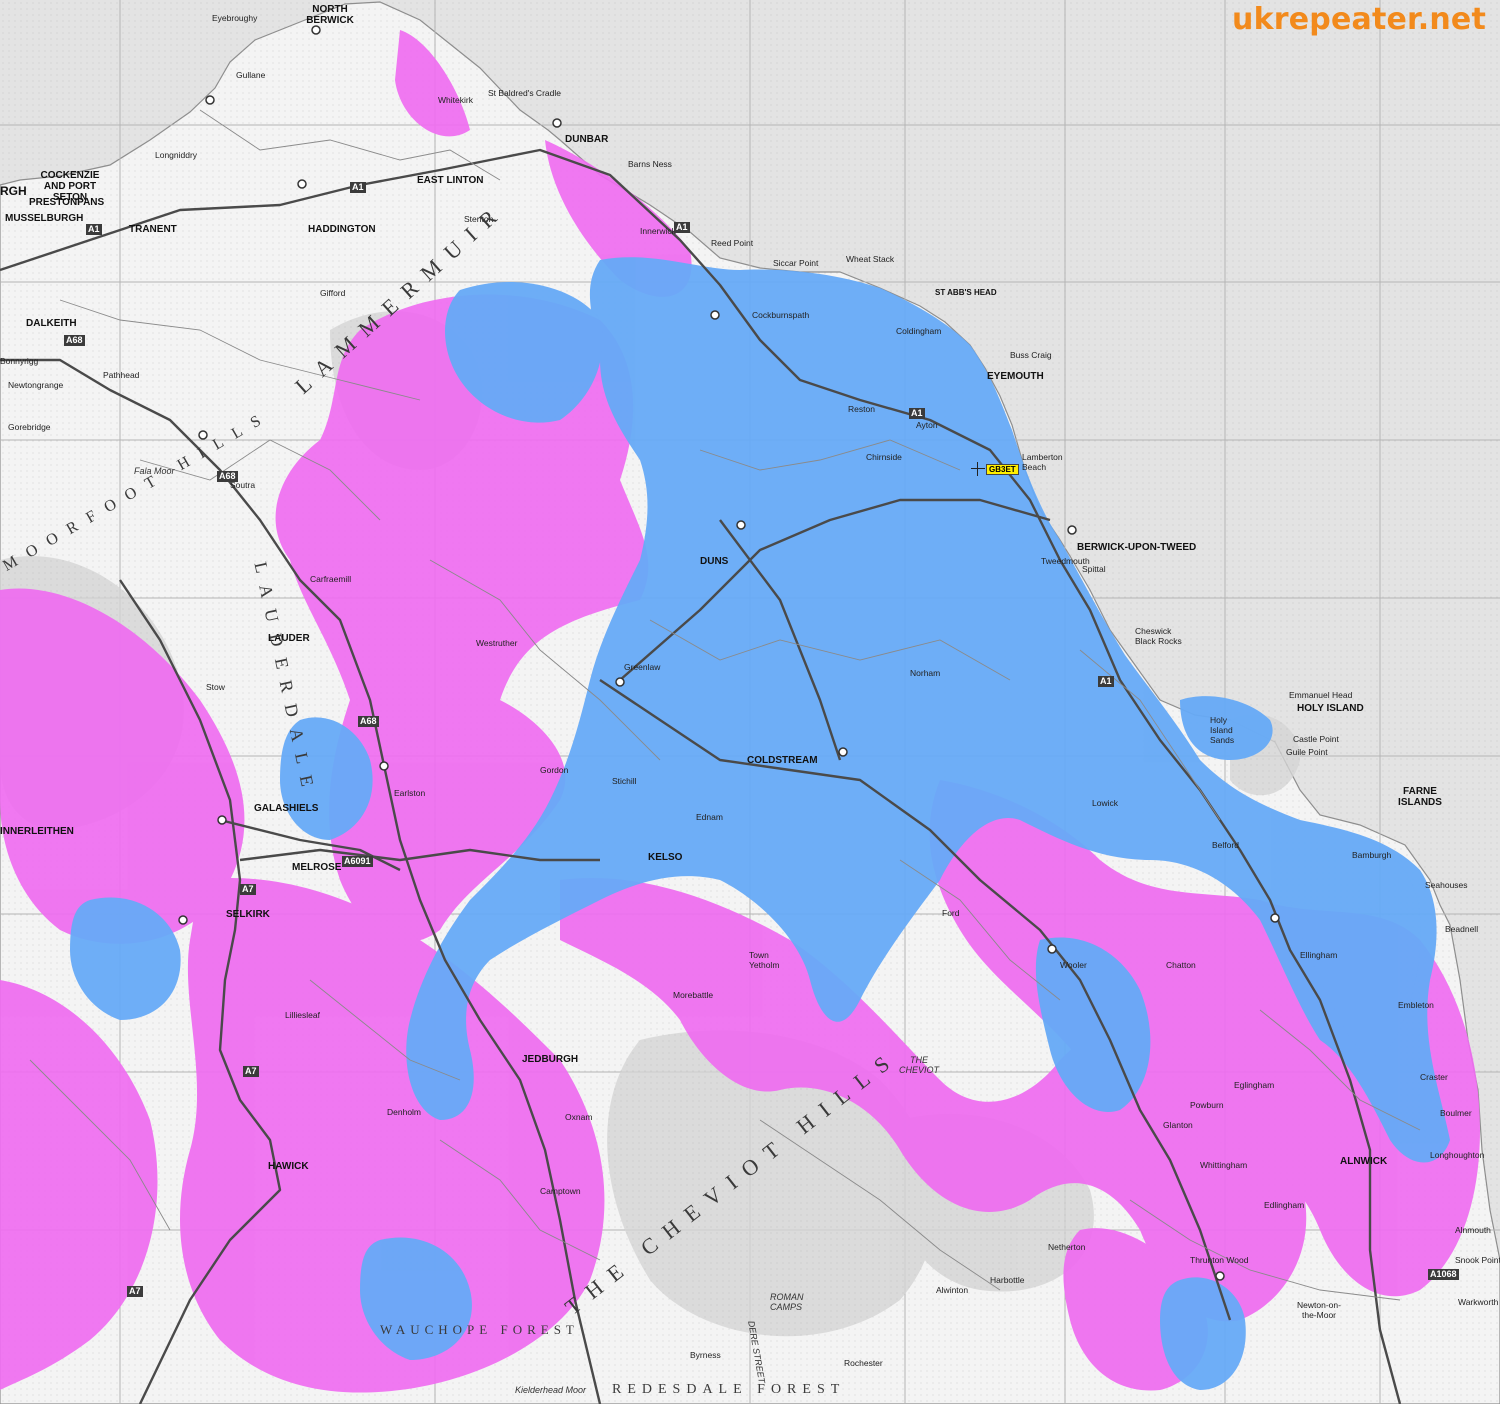 Image resolution: width=1500 pixels, height=1404 pixels. What do you see at coordinates (1178, 1125) in the screenshot?
I see `place-glanton: Glanton` at bounding box center [1178, 1125].